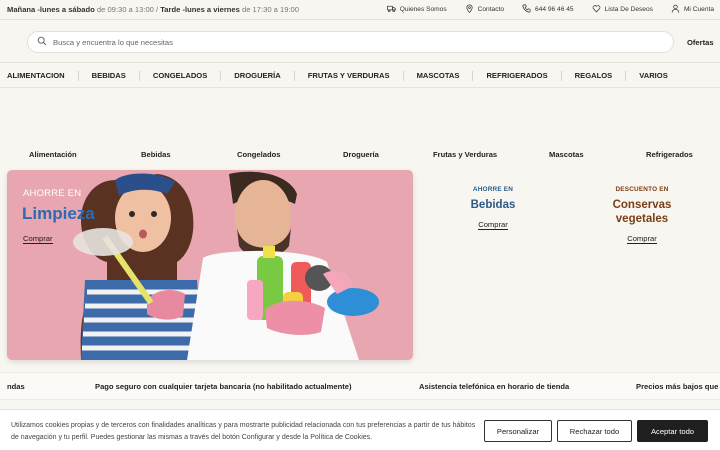  I want to click on promo-conservas: DESCUENTO EN Conservas vegetales Comprar, so click(642, 216).